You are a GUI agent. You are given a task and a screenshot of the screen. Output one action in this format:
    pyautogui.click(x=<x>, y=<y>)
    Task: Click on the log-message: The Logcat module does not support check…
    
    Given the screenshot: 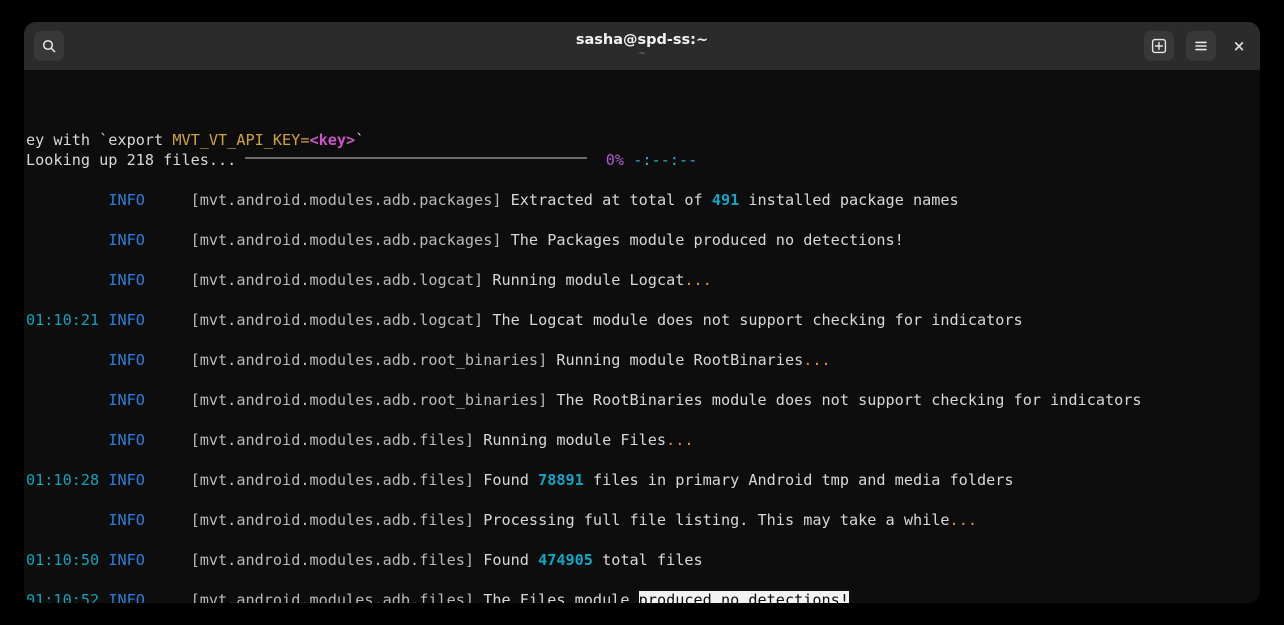 What is the action you would take?
    pyautogui.click(x=753, y=320)
    